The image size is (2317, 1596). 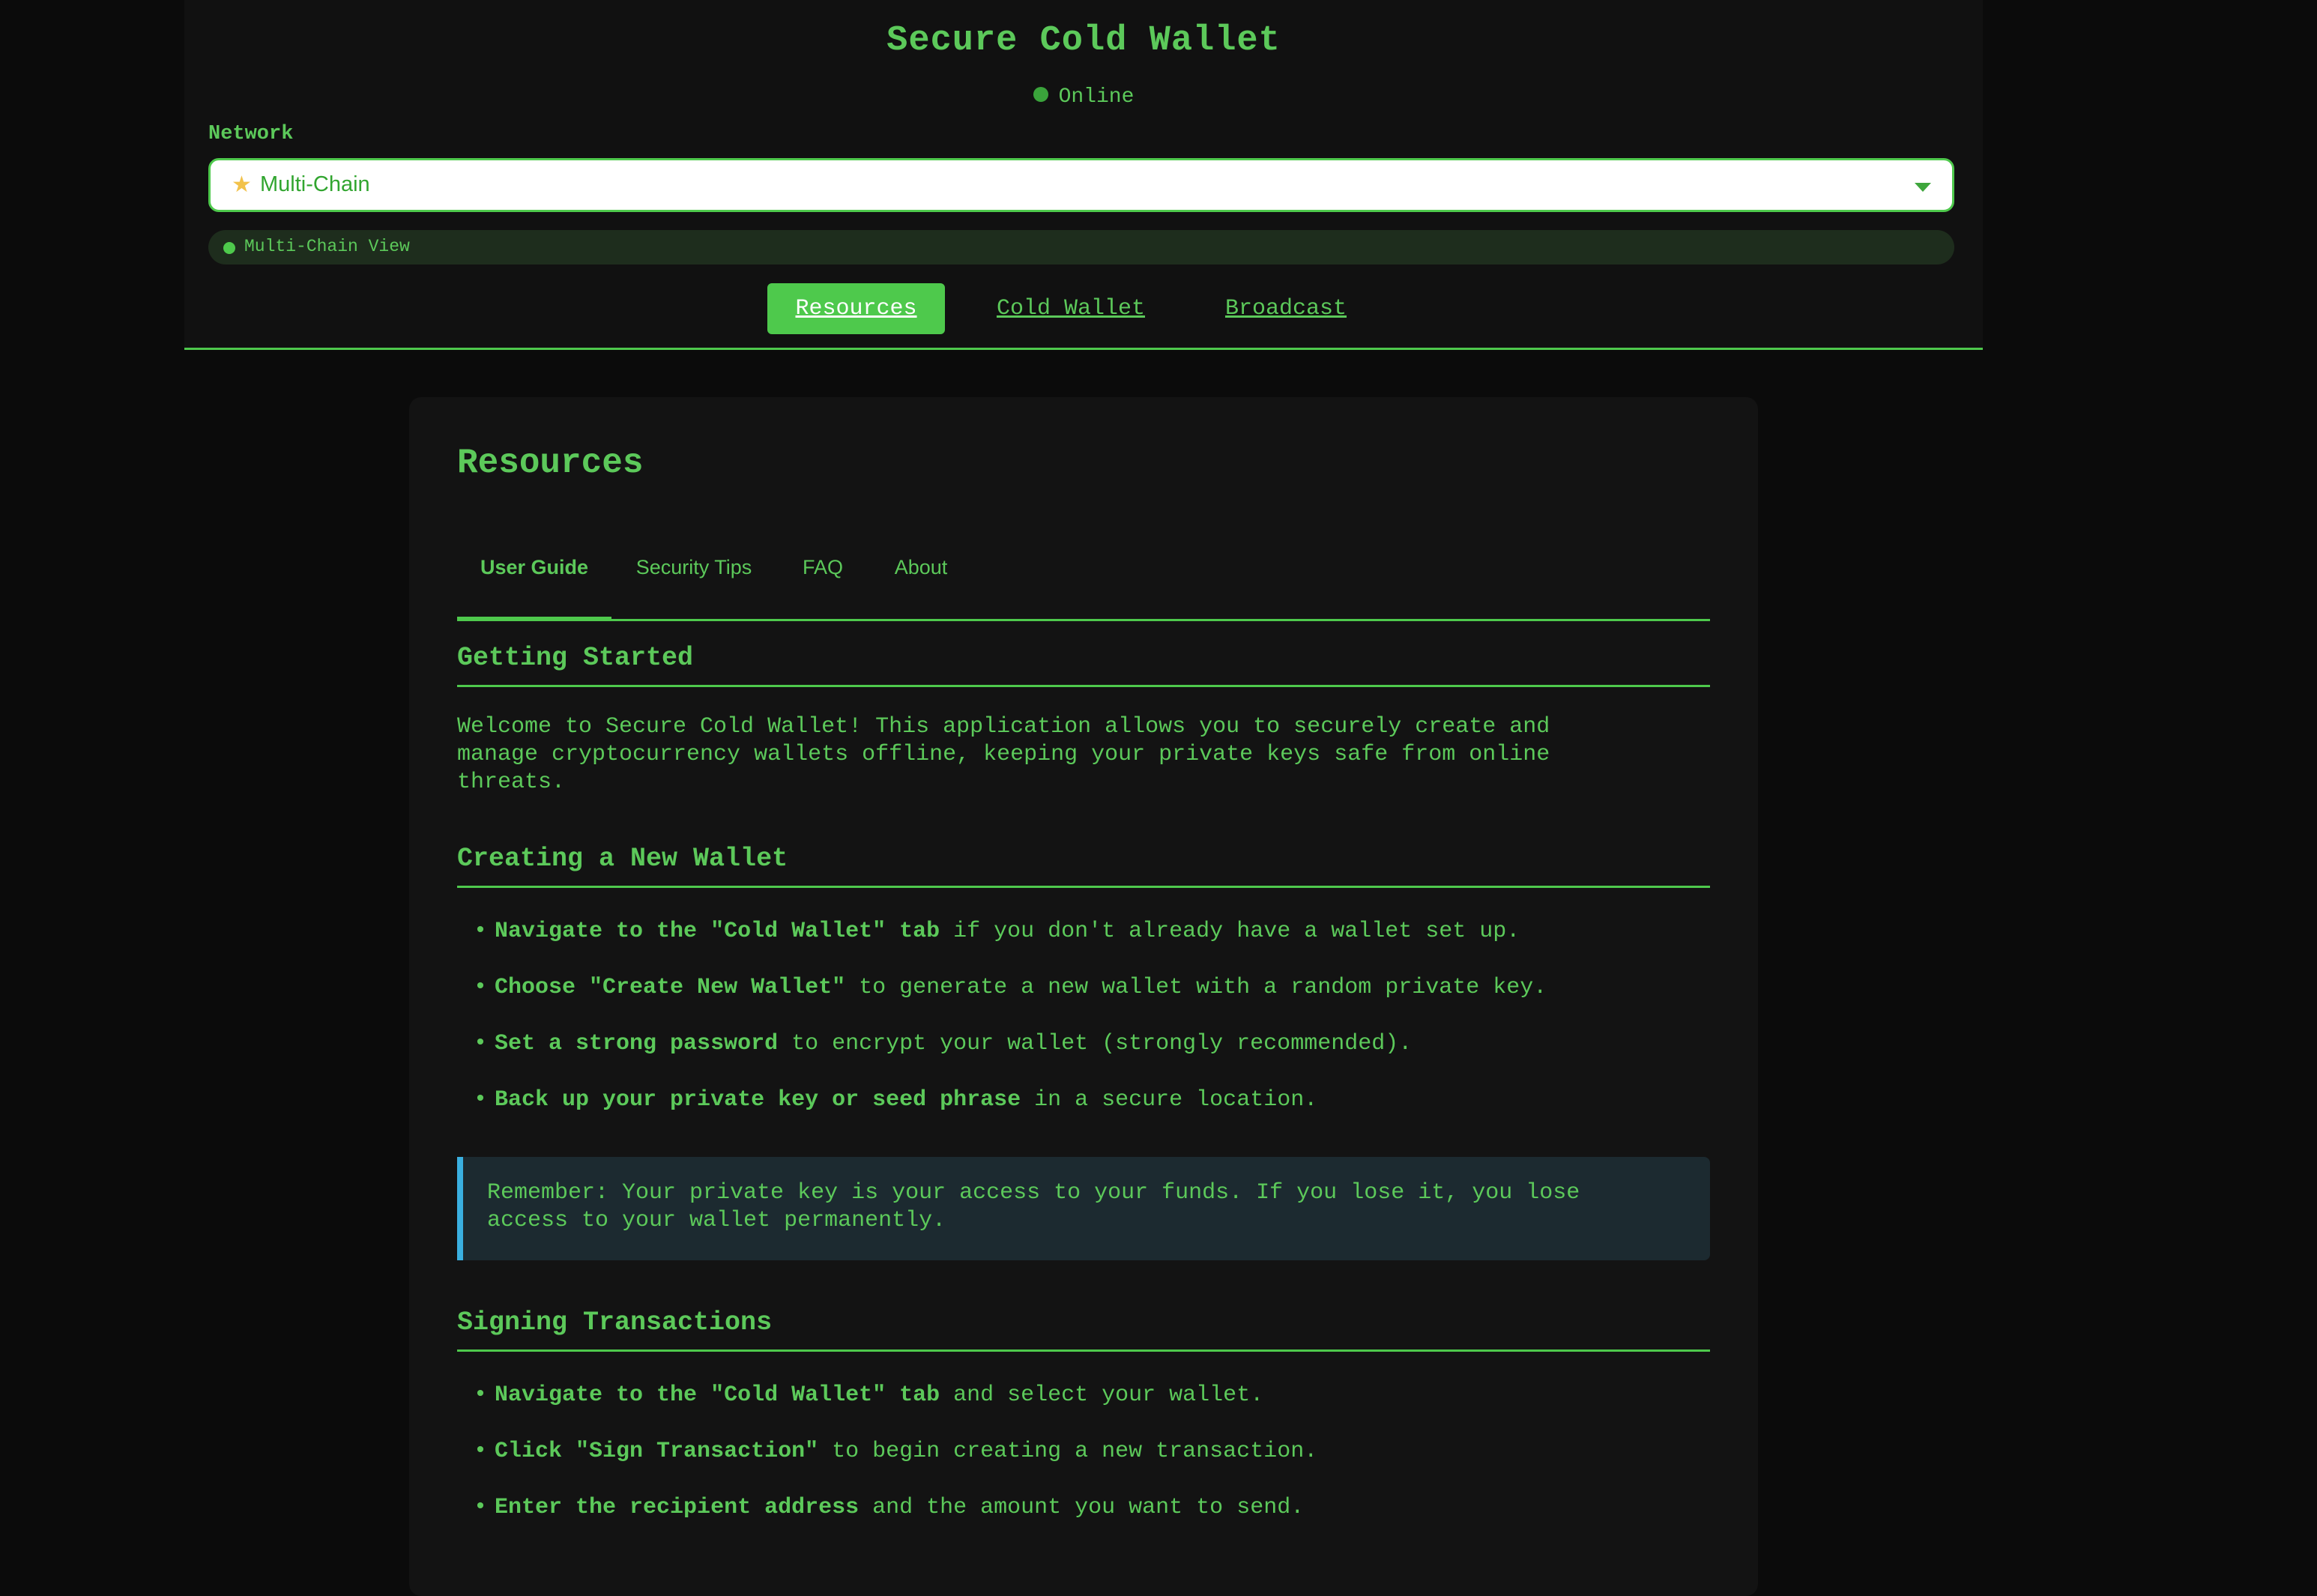 What do you see at coordinates (677, 1507) in the screenshot?
I see `list-item-bold: Enter the recipient address` at bounding box center [677, 1507].